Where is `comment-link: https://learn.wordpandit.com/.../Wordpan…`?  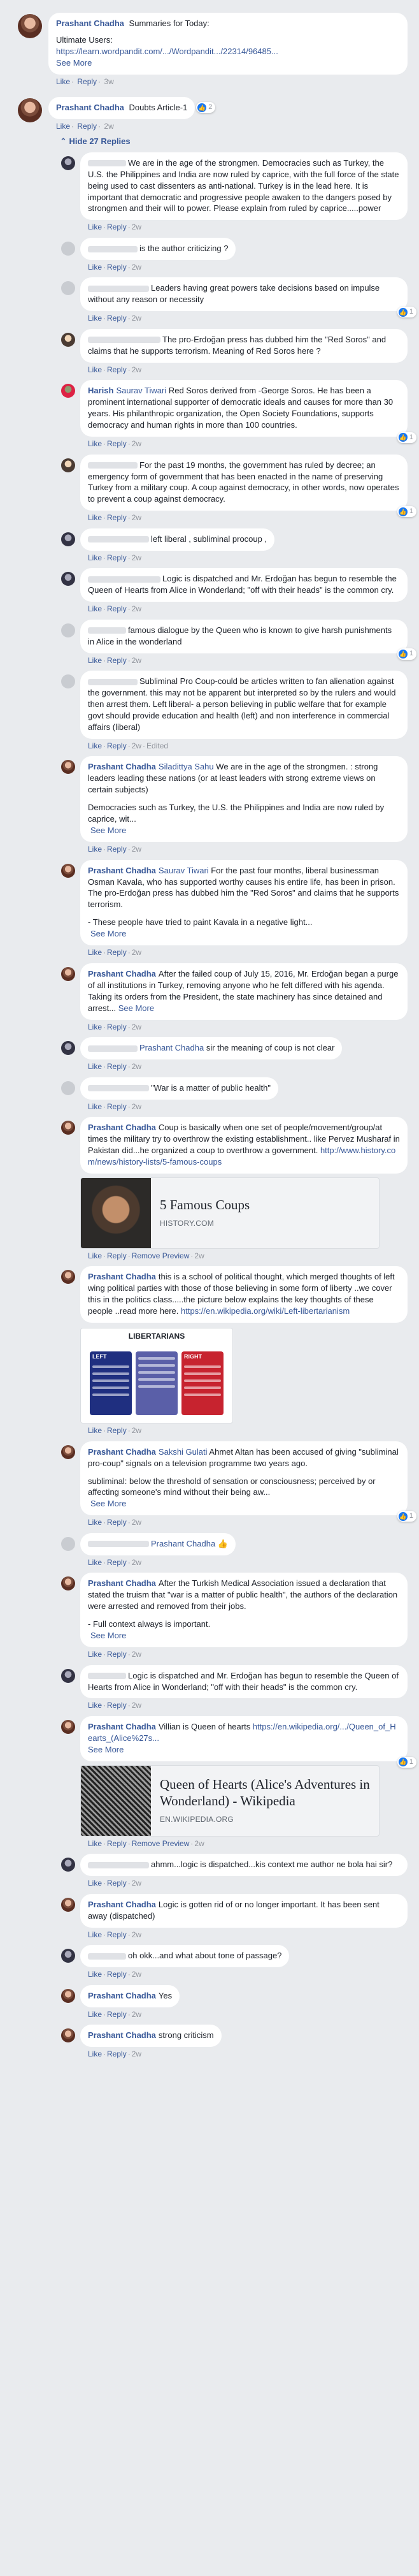 comment-link: https://learn.wordpandit.com/.../Wordpan… is located at coordinates (167, 51).